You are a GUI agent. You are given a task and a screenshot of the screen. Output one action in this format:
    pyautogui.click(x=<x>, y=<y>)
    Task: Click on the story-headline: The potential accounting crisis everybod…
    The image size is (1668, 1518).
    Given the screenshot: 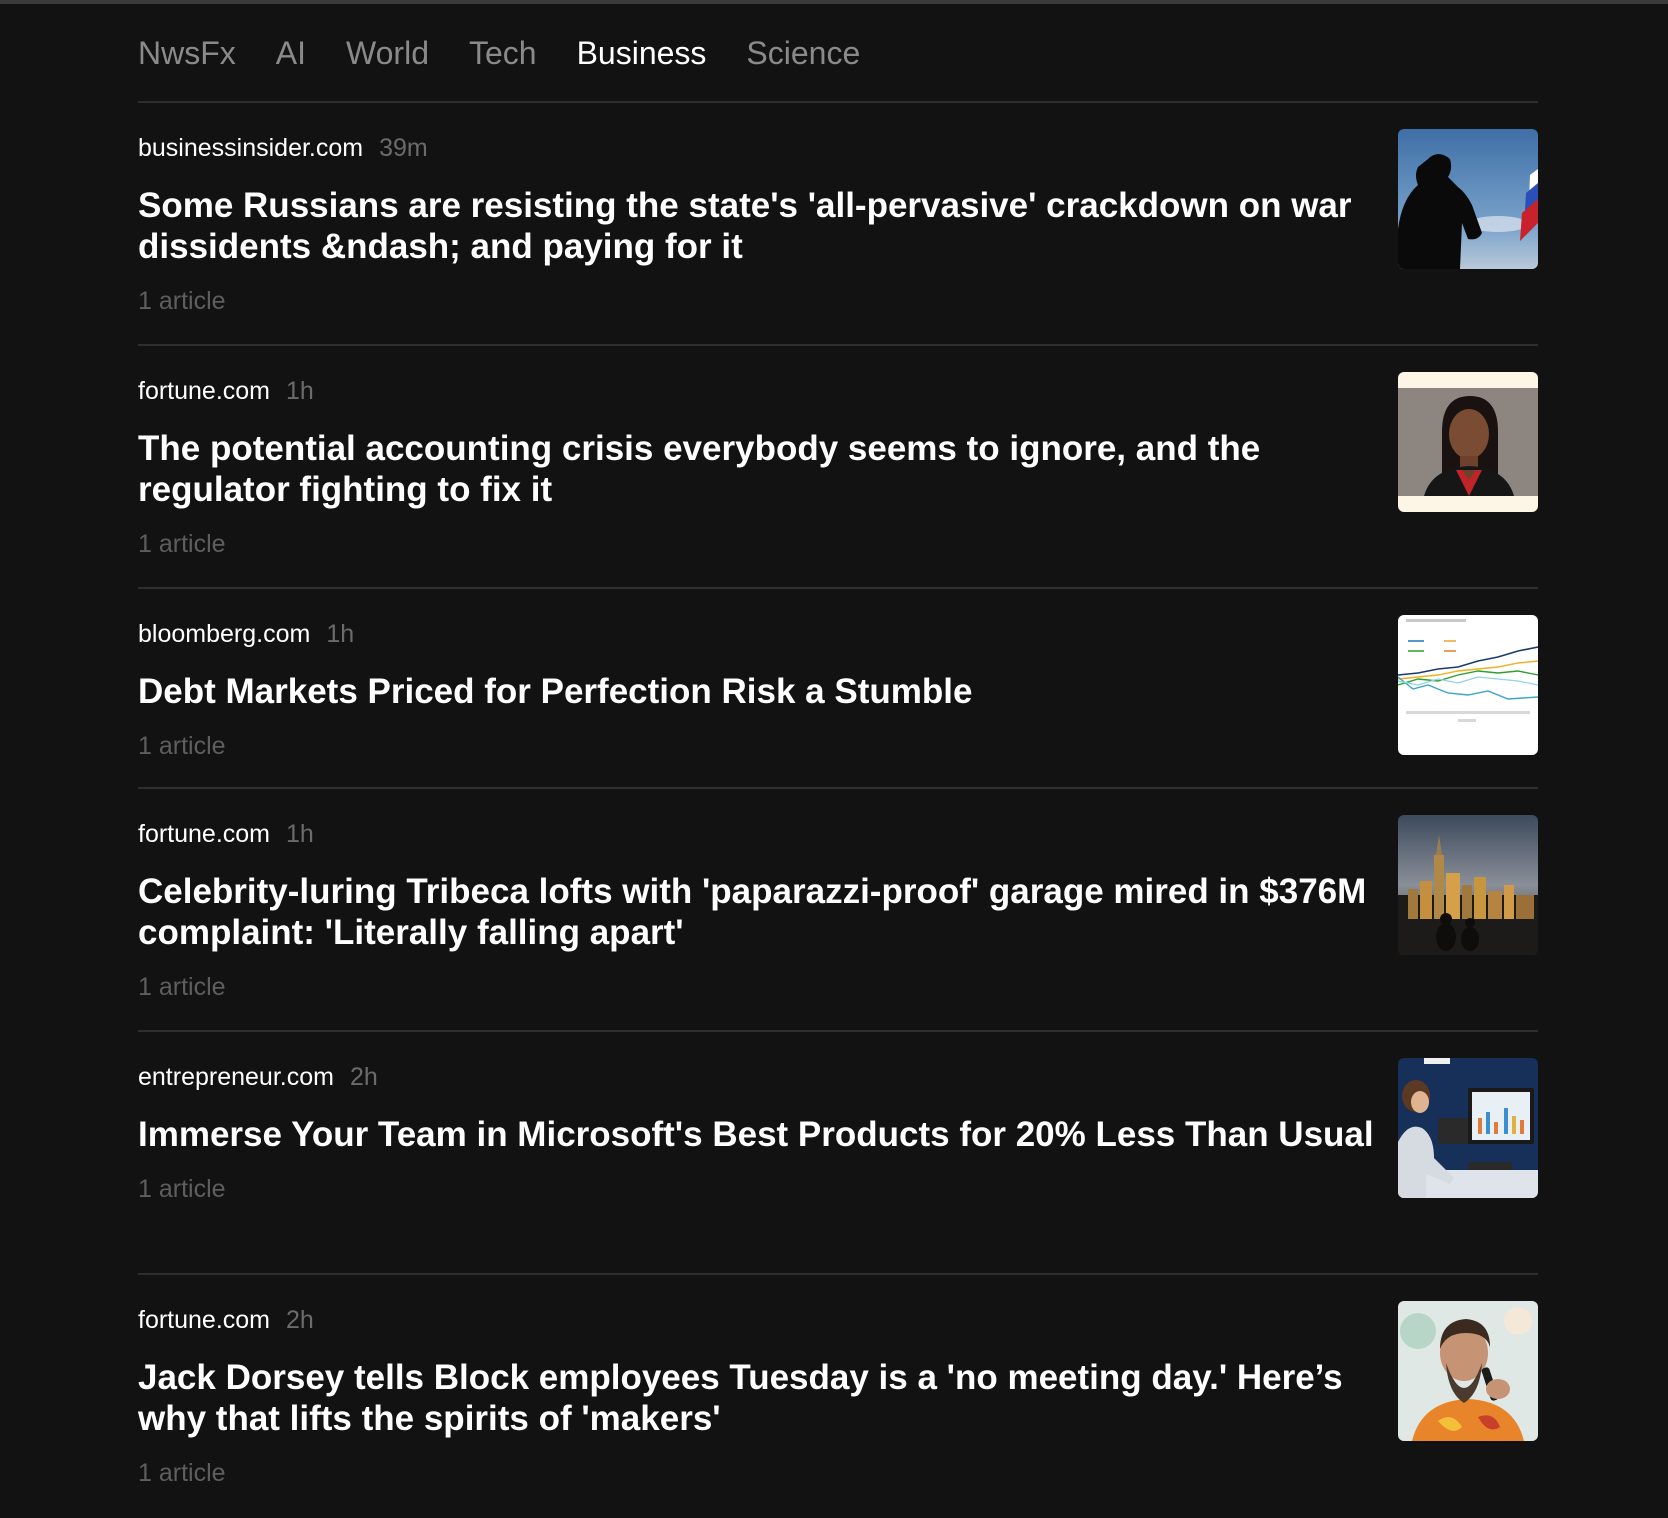 What is the action you would take?
    pyautogui.click(x=763, y=469)
    